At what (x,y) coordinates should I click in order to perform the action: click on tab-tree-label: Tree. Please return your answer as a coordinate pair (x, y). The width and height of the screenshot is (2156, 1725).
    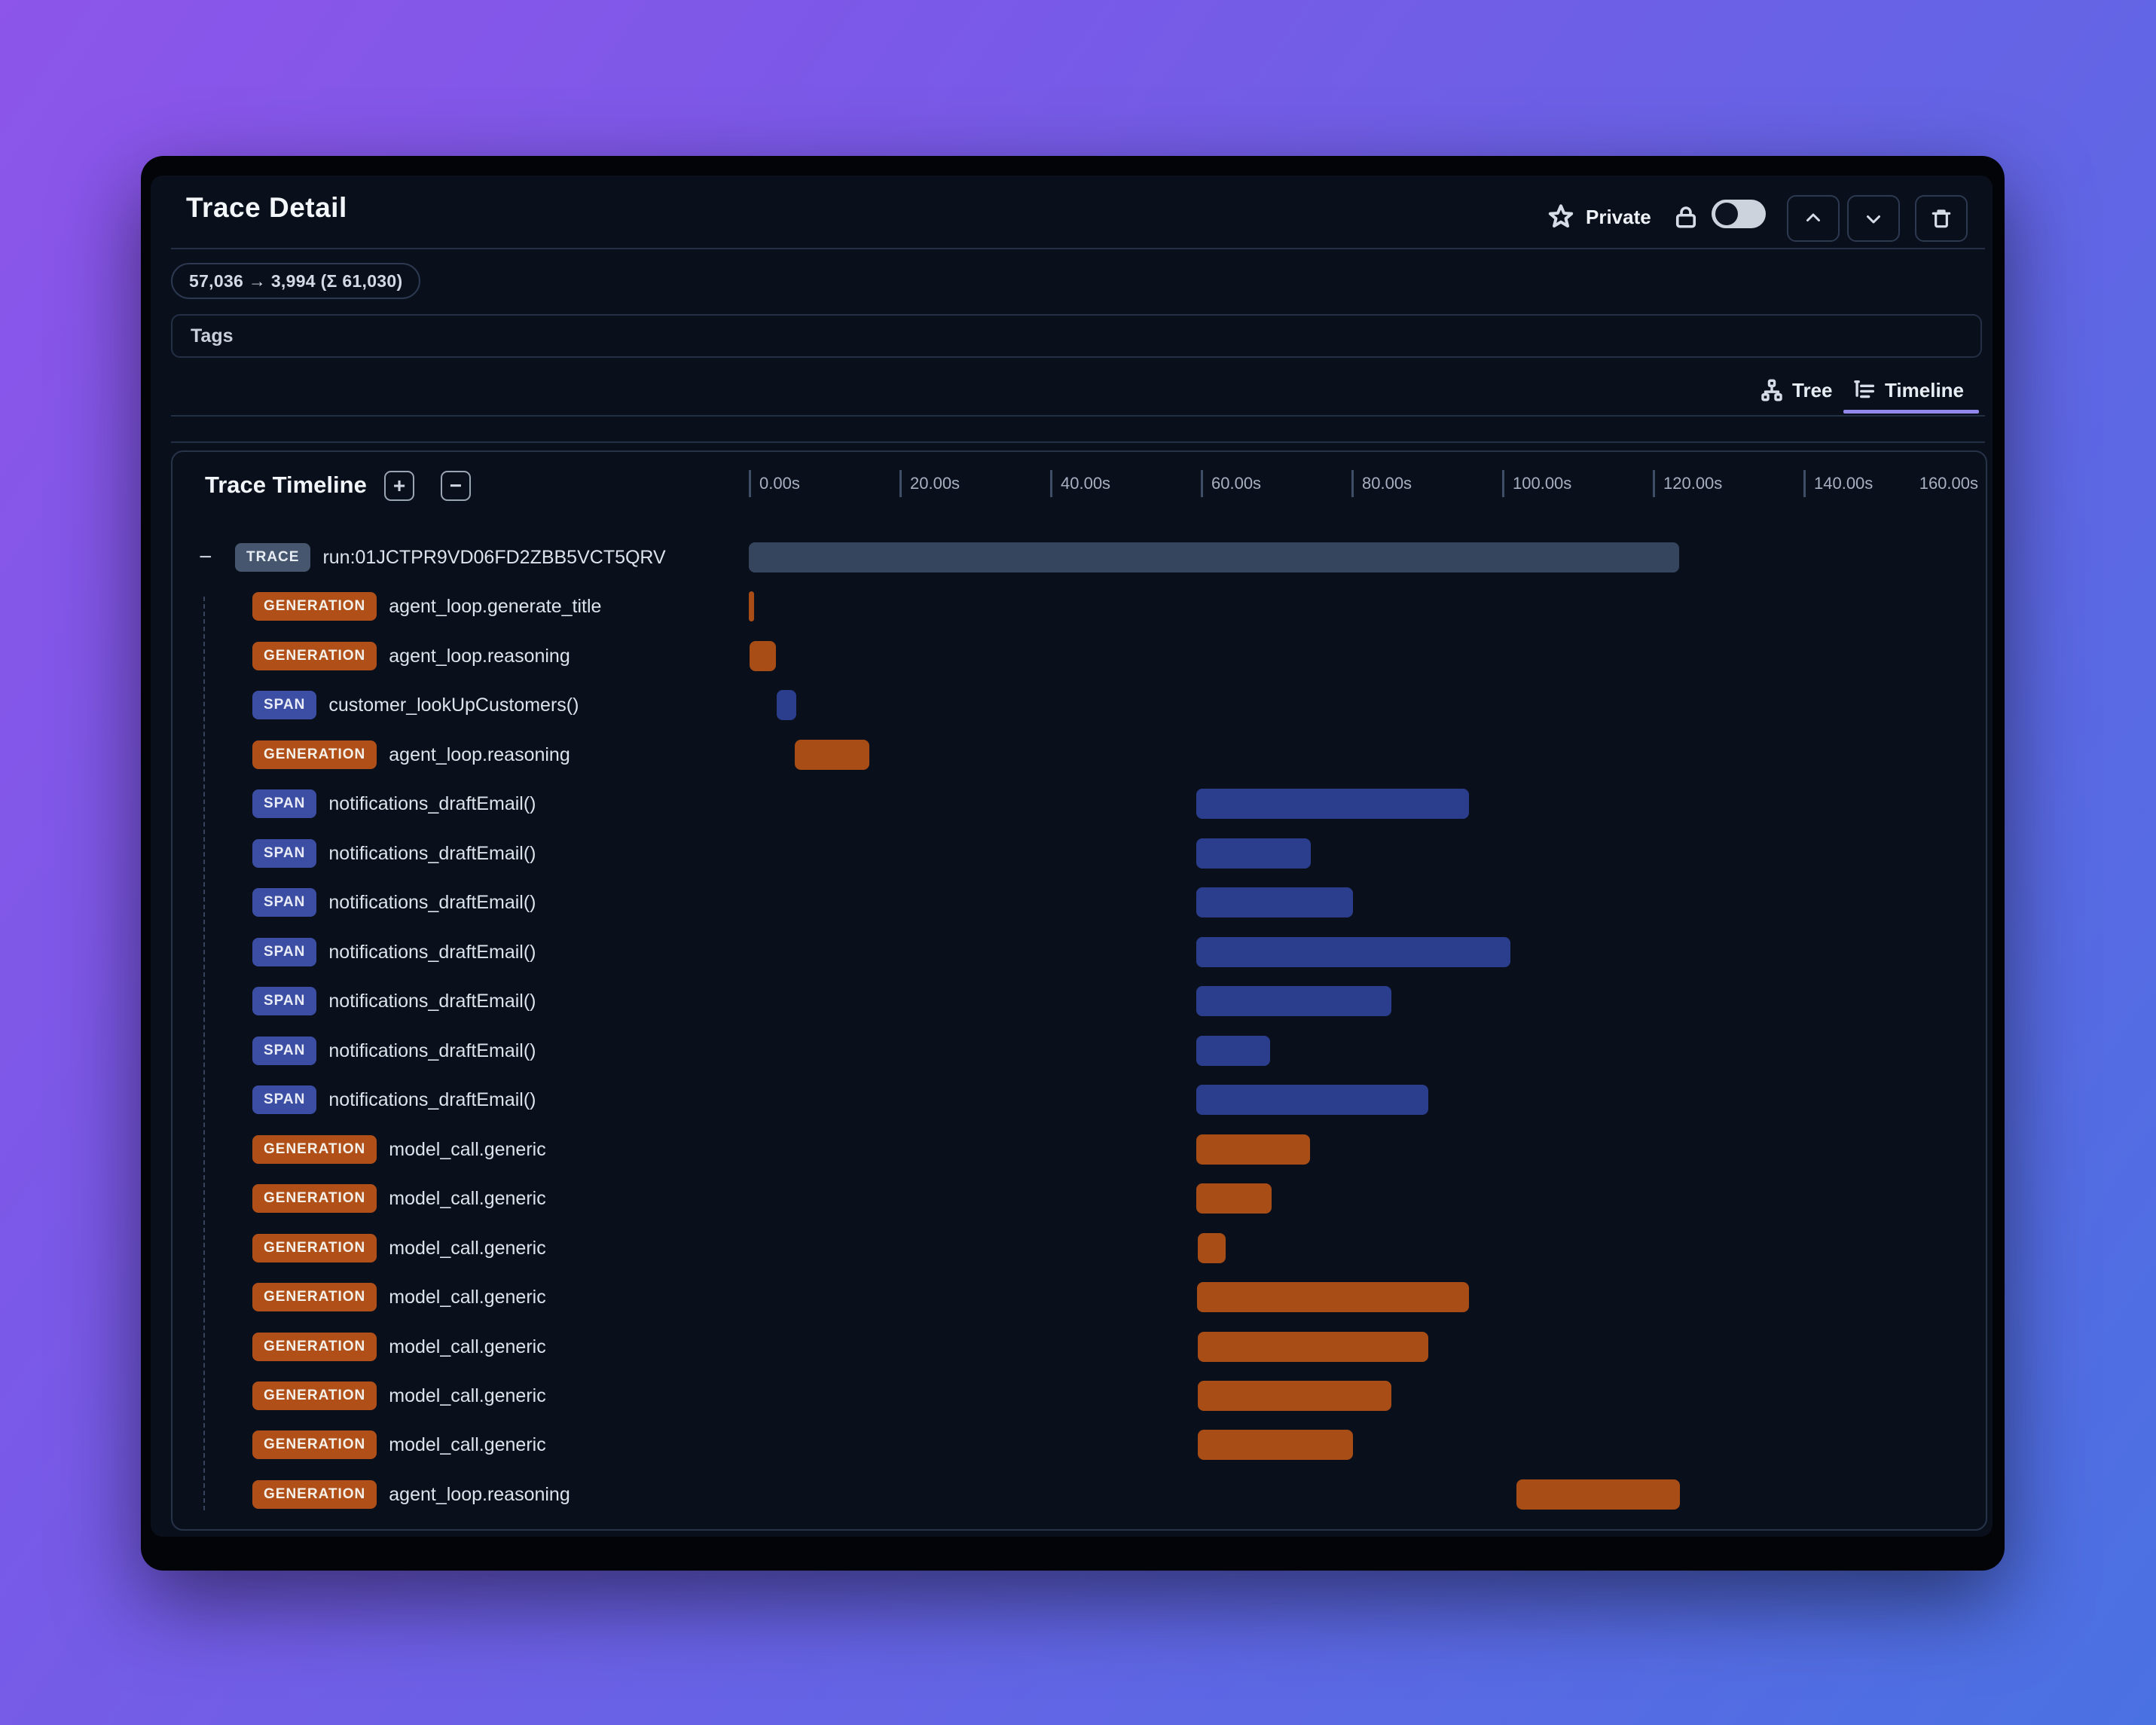
    Looking at the image, I should click on (1812, 389).